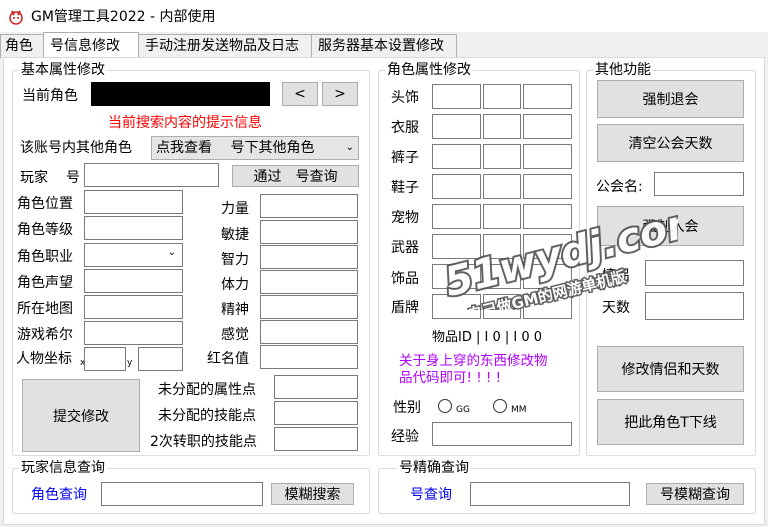 This screenshot has height=527, width=768. Describe the element at coordinates (91, 45) in the screenshot. I see `tab-account-info: 号信息修改` at that location.